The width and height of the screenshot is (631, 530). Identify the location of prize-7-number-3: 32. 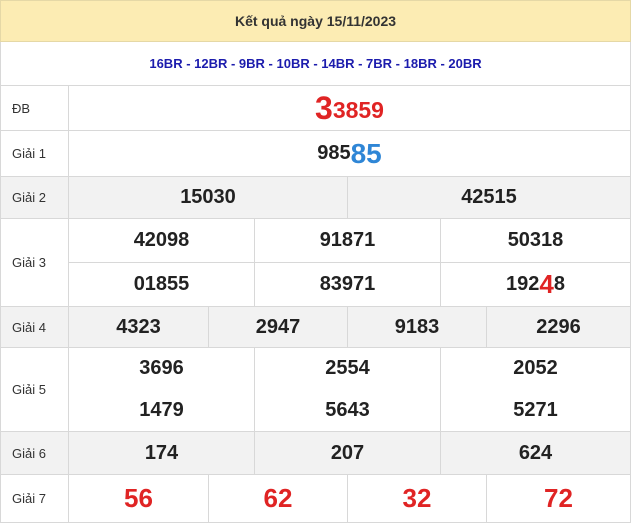
(417, 498).